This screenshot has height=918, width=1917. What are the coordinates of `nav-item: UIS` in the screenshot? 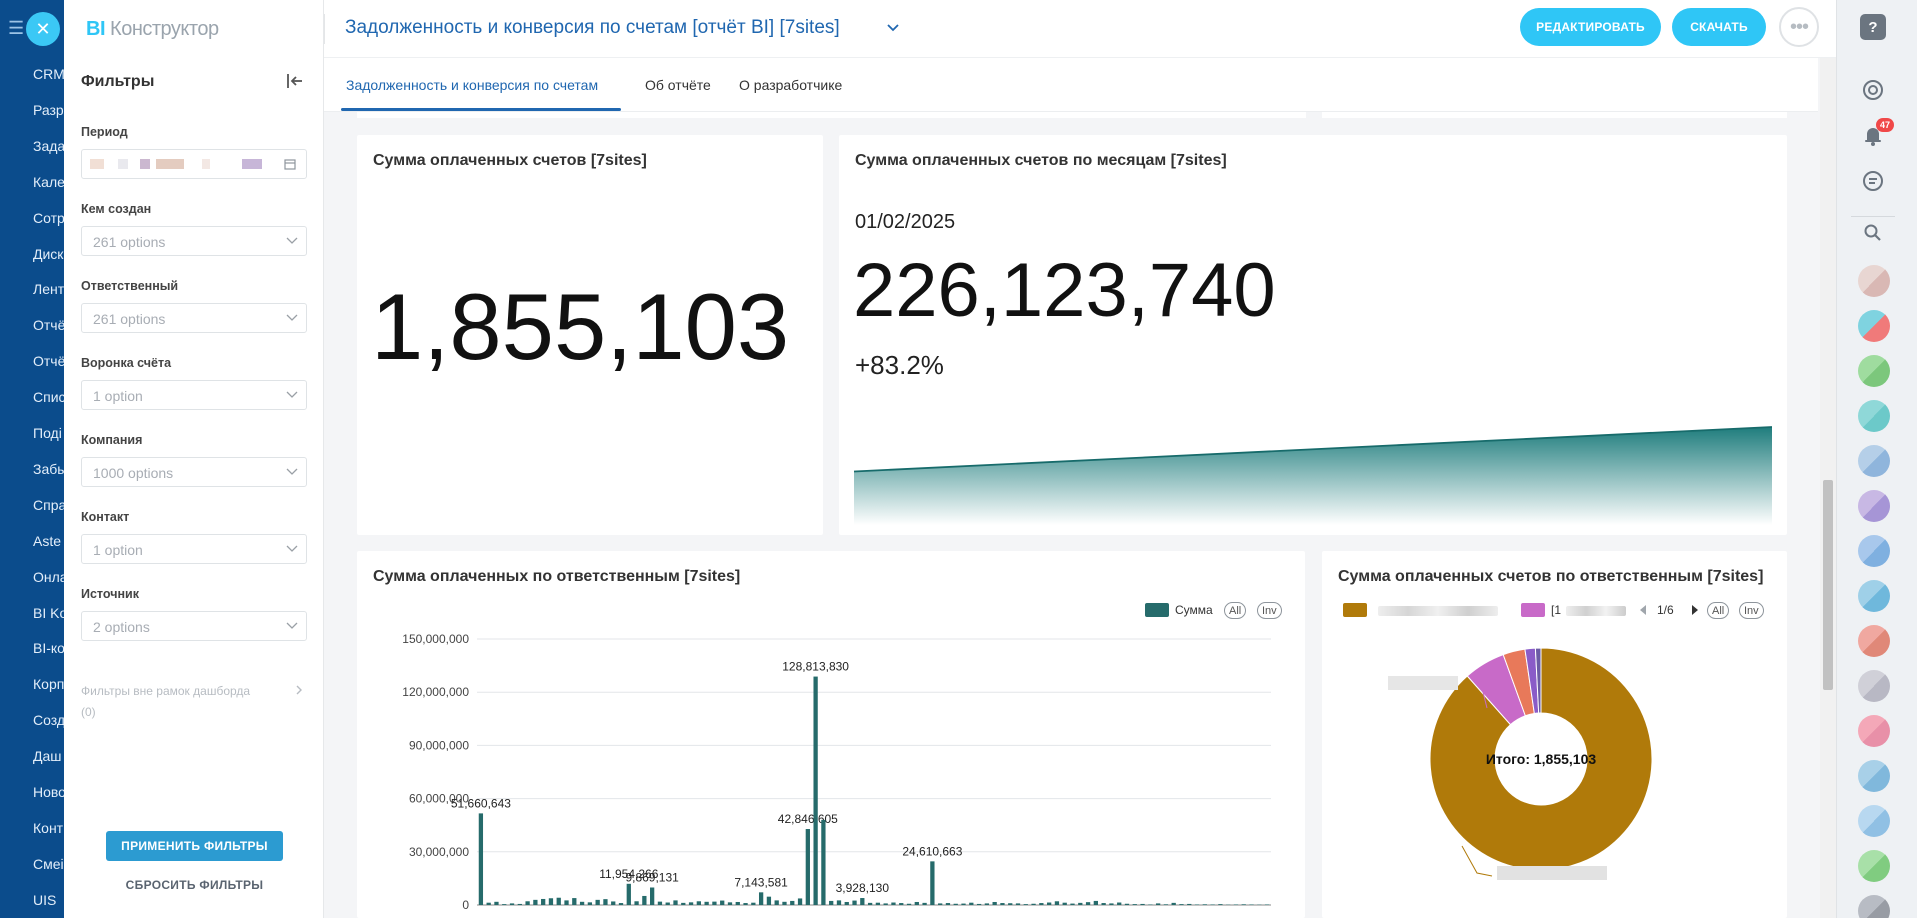 It's located at (44, 900).